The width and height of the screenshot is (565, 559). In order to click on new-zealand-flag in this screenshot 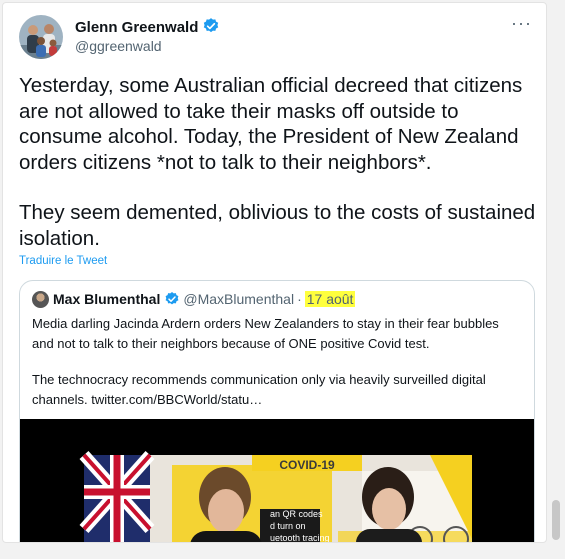, I will do `click(117, 496)`.